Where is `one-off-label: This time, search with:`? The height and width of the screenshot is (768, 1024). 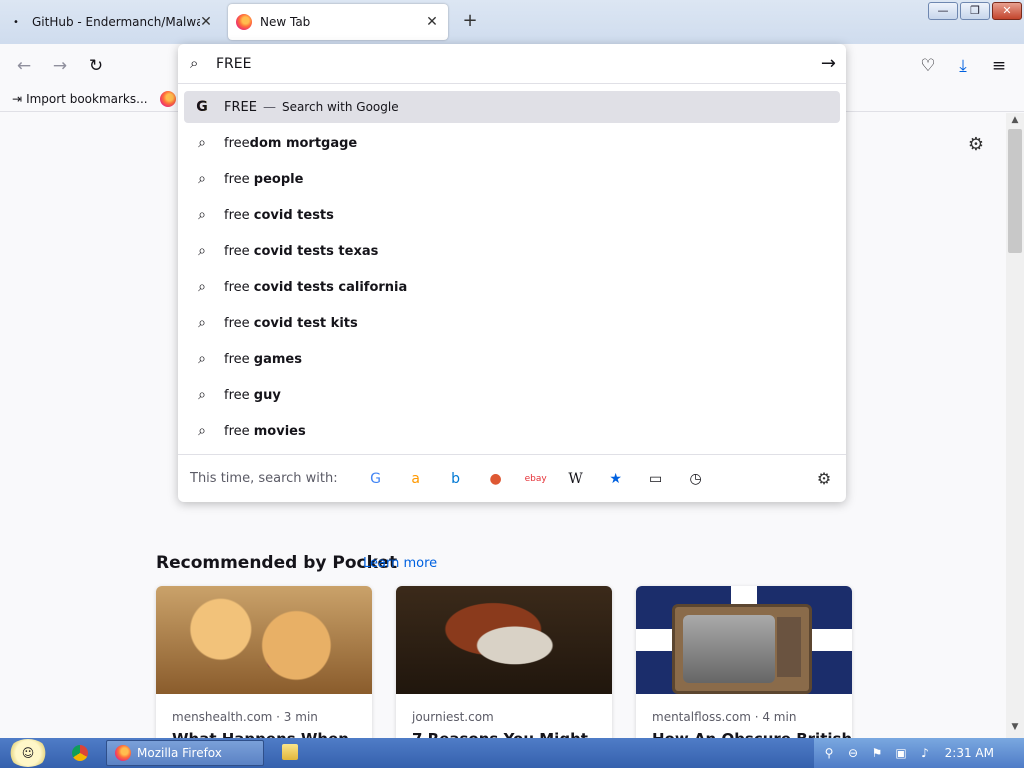
one-off-label: This time, search with: is located at coordinates (264, 478).